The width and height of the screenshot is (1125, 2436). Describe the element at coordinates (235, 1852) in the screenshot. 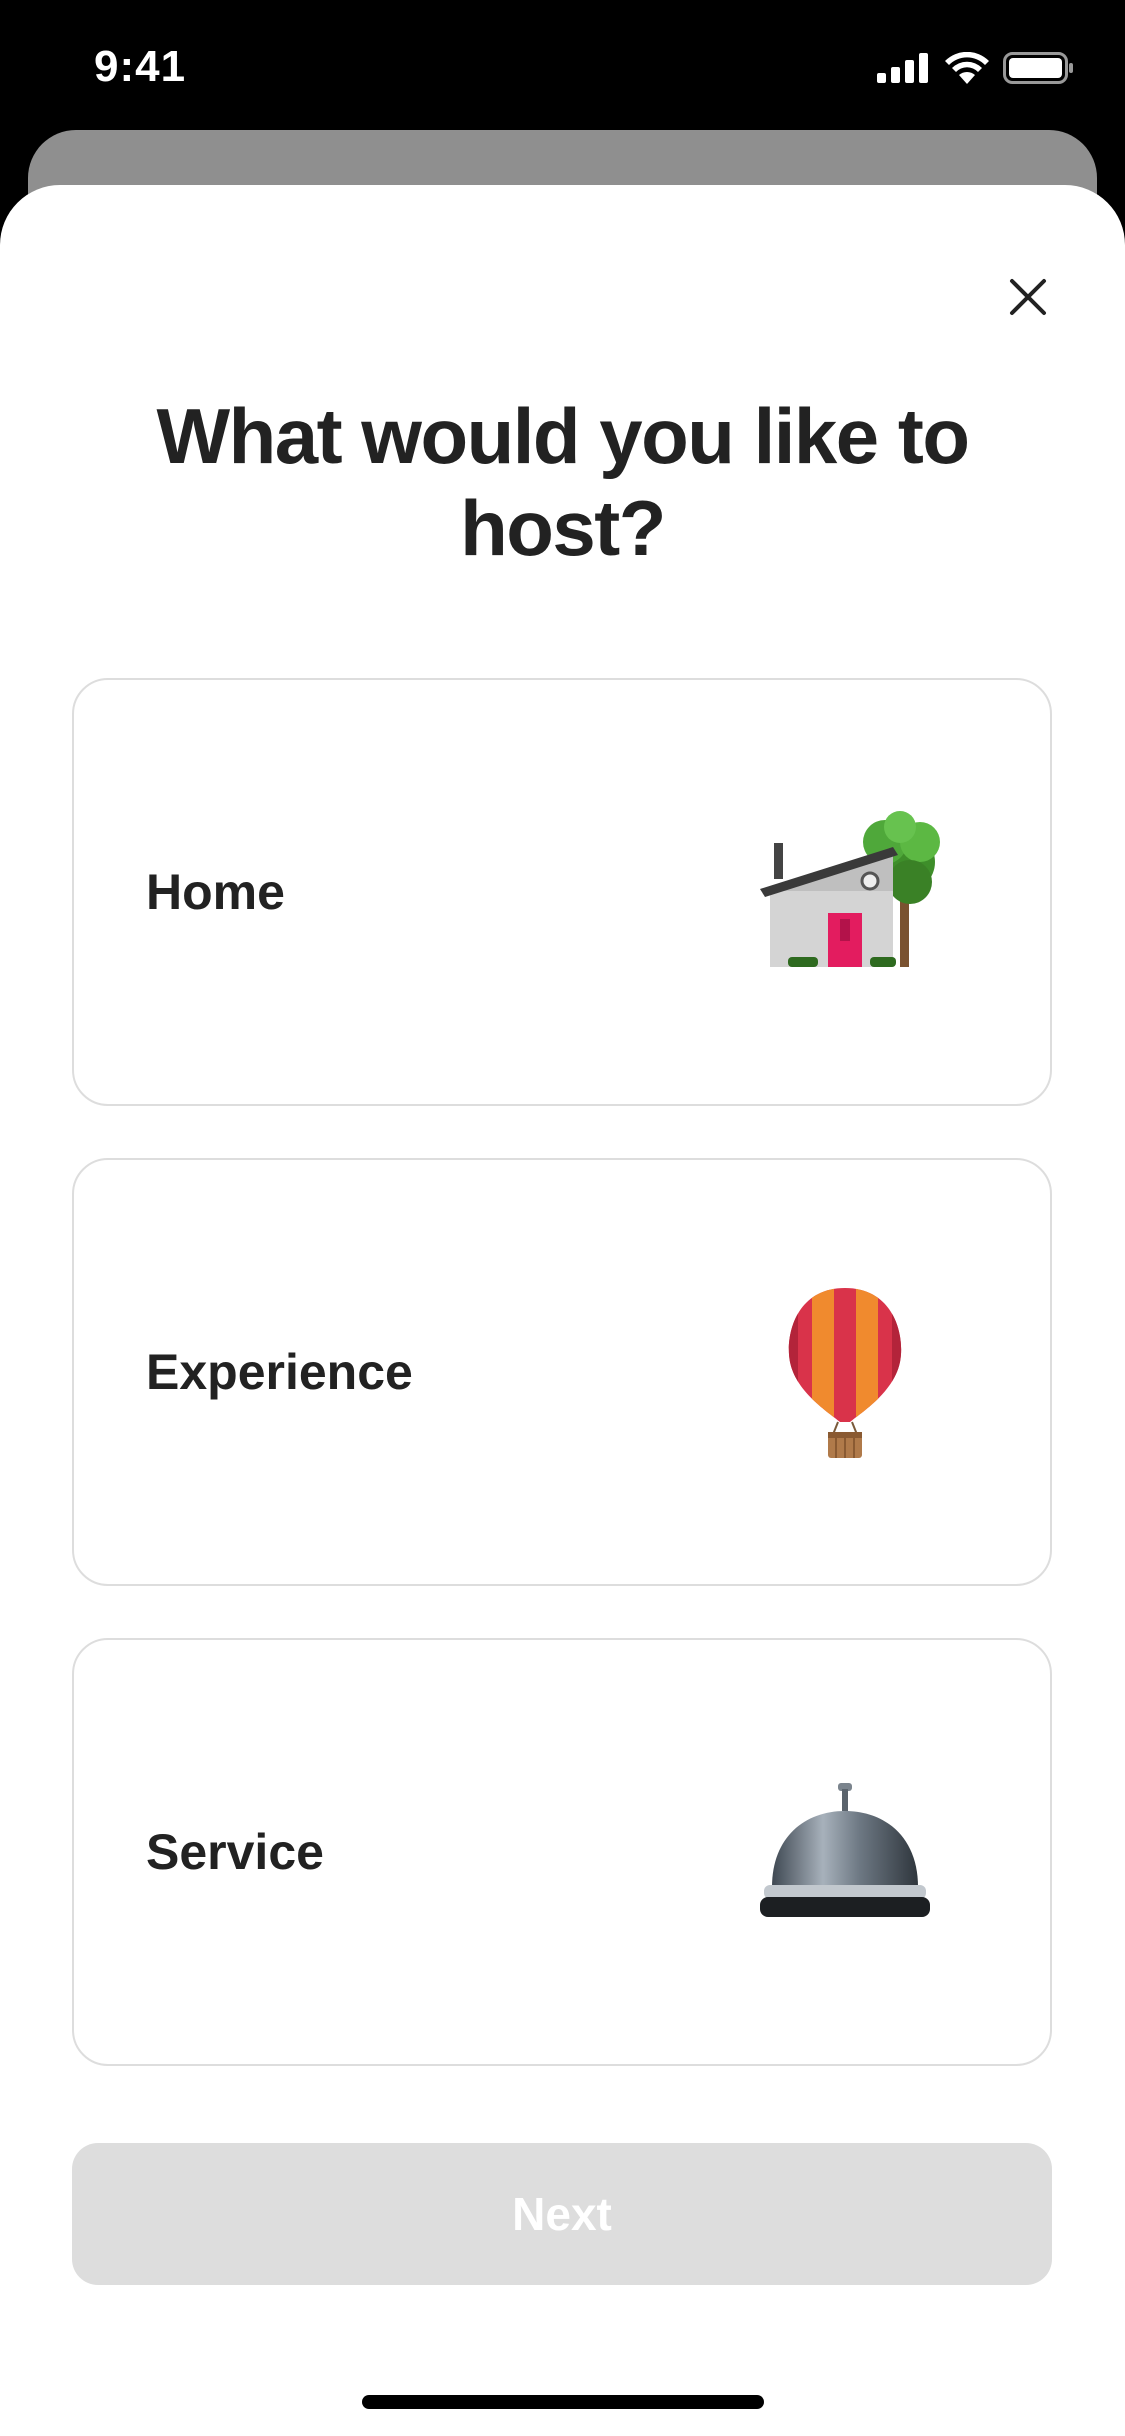

I see `option-label-service: Service` at that location.